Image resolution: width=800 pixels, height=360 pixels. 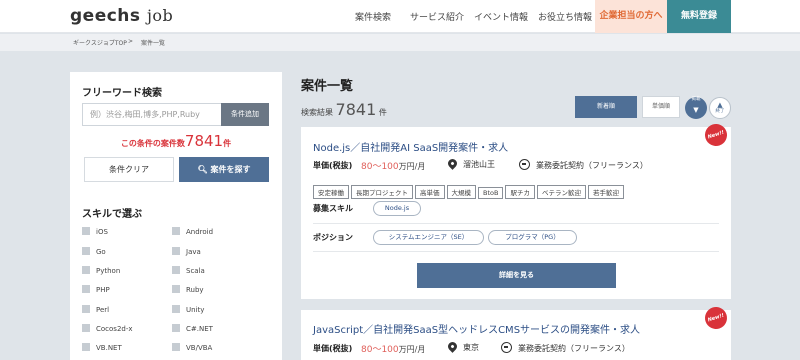 I want to click on nav-event-info: イベント情報, so click(x=501, y=16).